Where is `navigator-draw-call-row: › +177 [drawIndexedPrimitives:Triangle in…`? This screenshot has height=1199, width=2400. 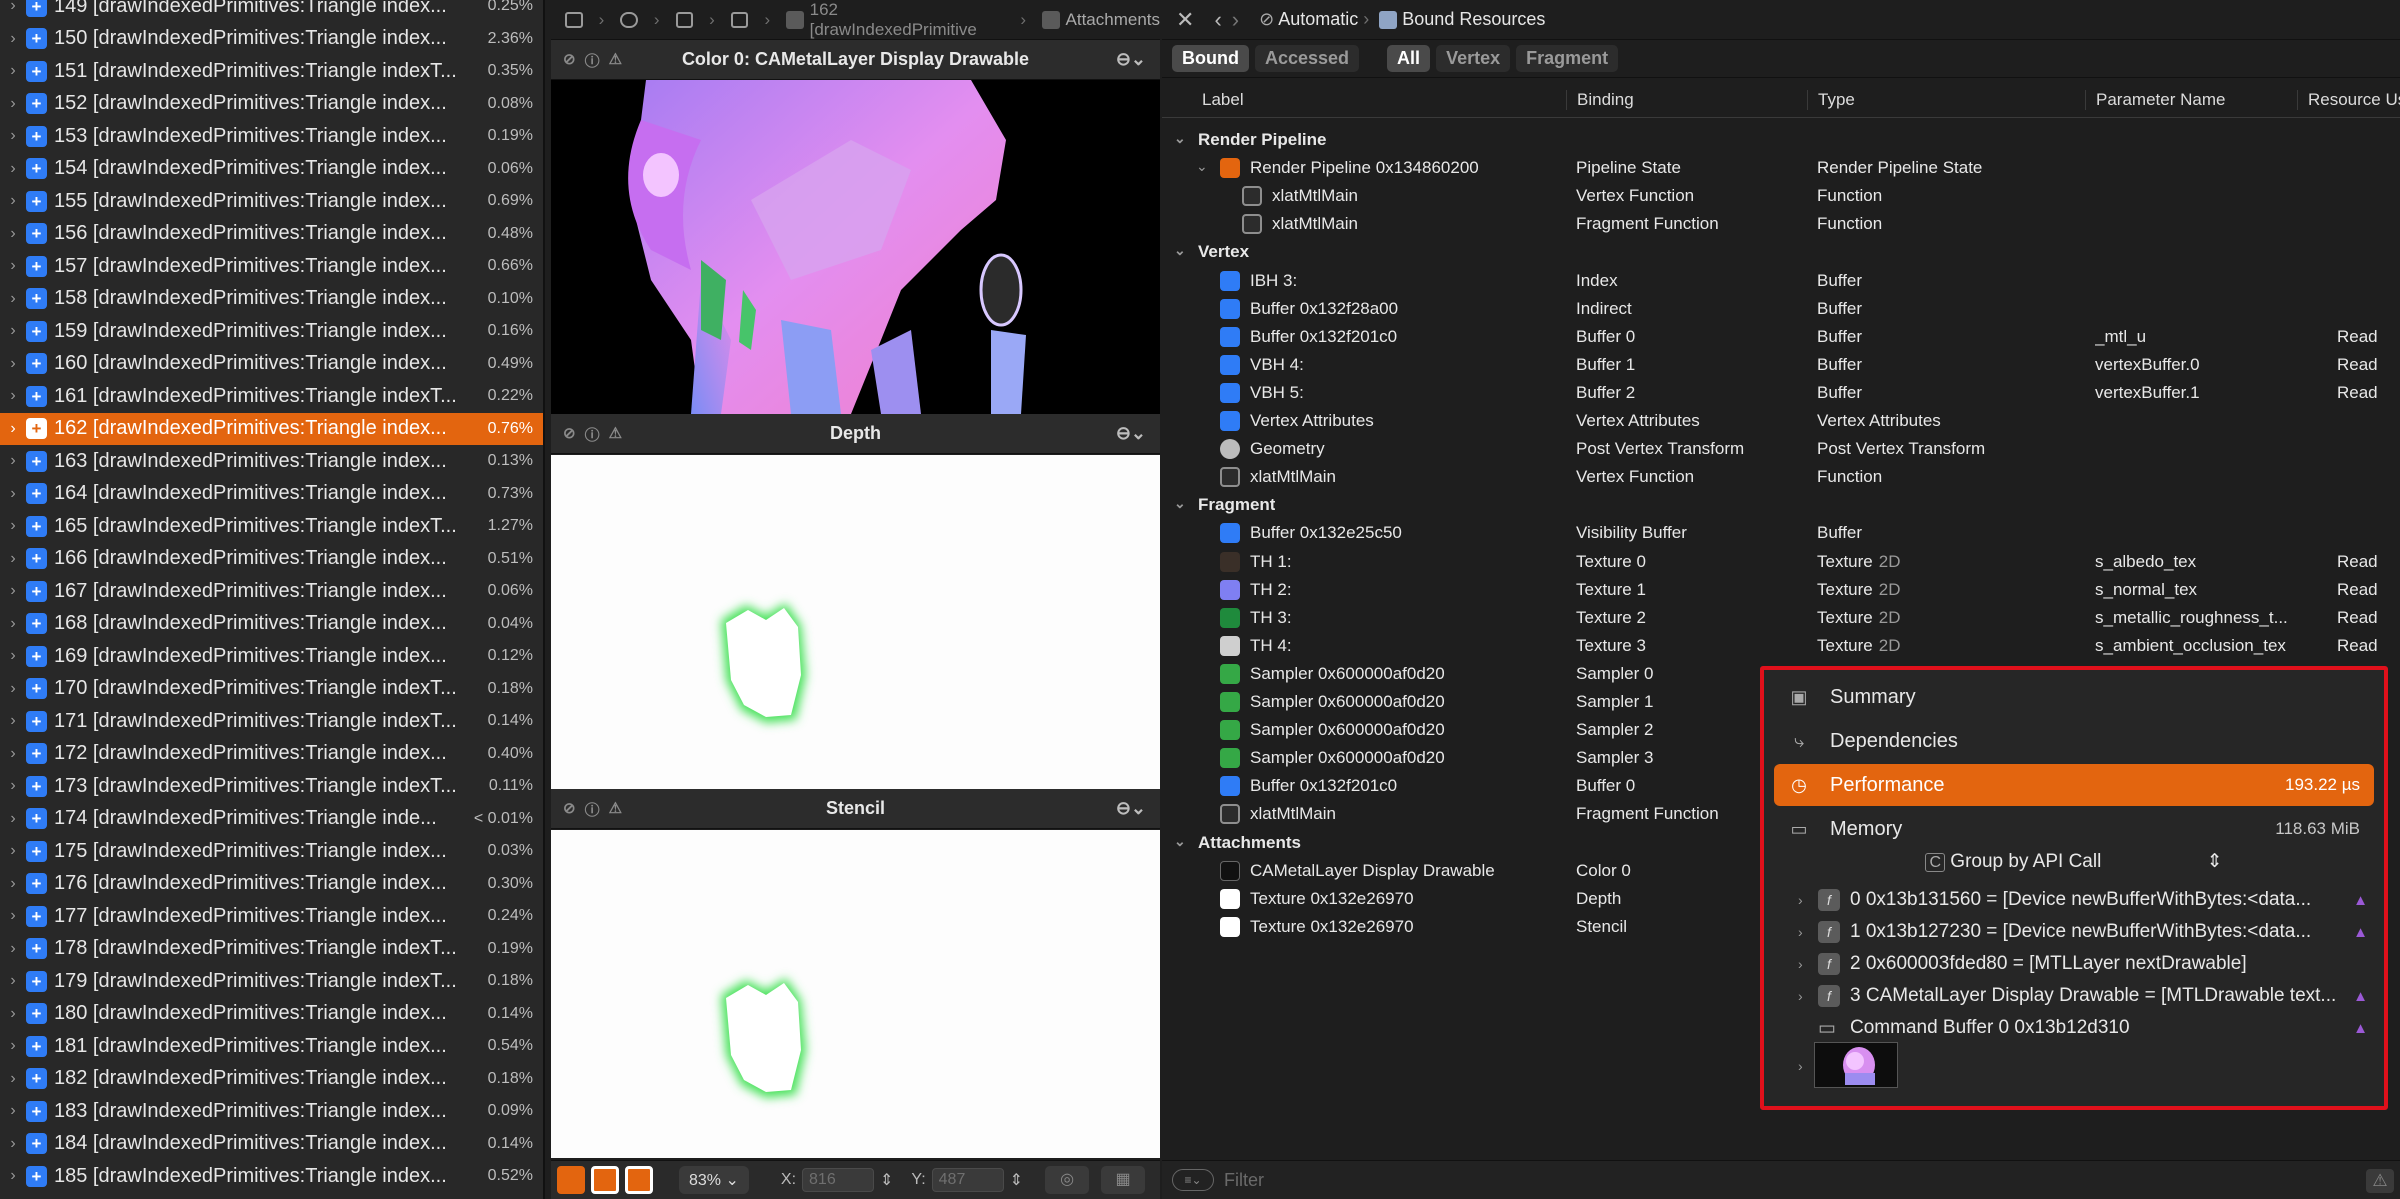 navigator-draw-call-row: › +177 [drawIndexedPrimitives:Triangle in… is located at coordinates (271, 916).